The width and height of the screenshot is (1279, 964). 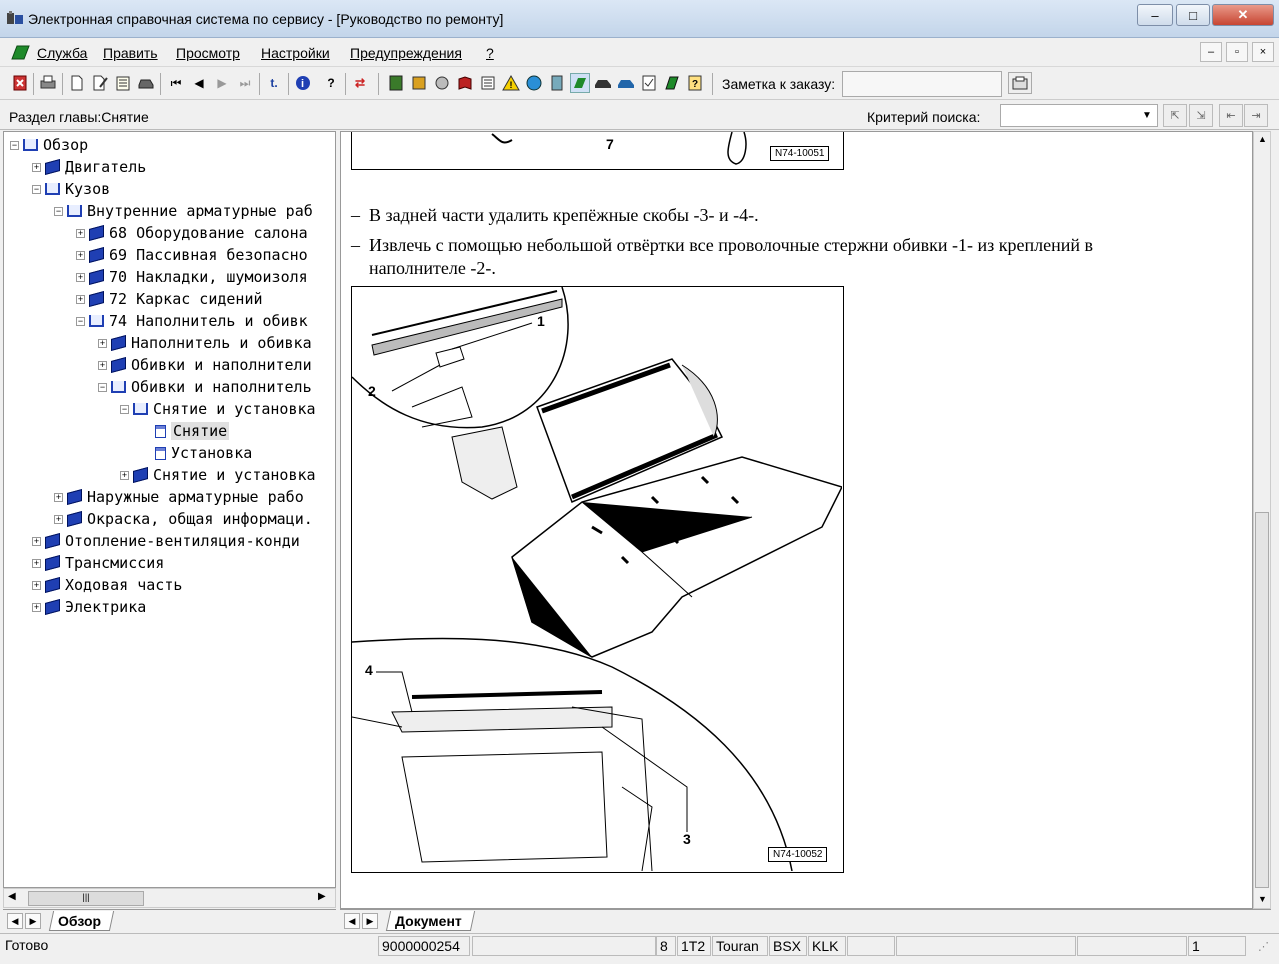 I want to click on calculator-icon, so click(x=557, y=83).